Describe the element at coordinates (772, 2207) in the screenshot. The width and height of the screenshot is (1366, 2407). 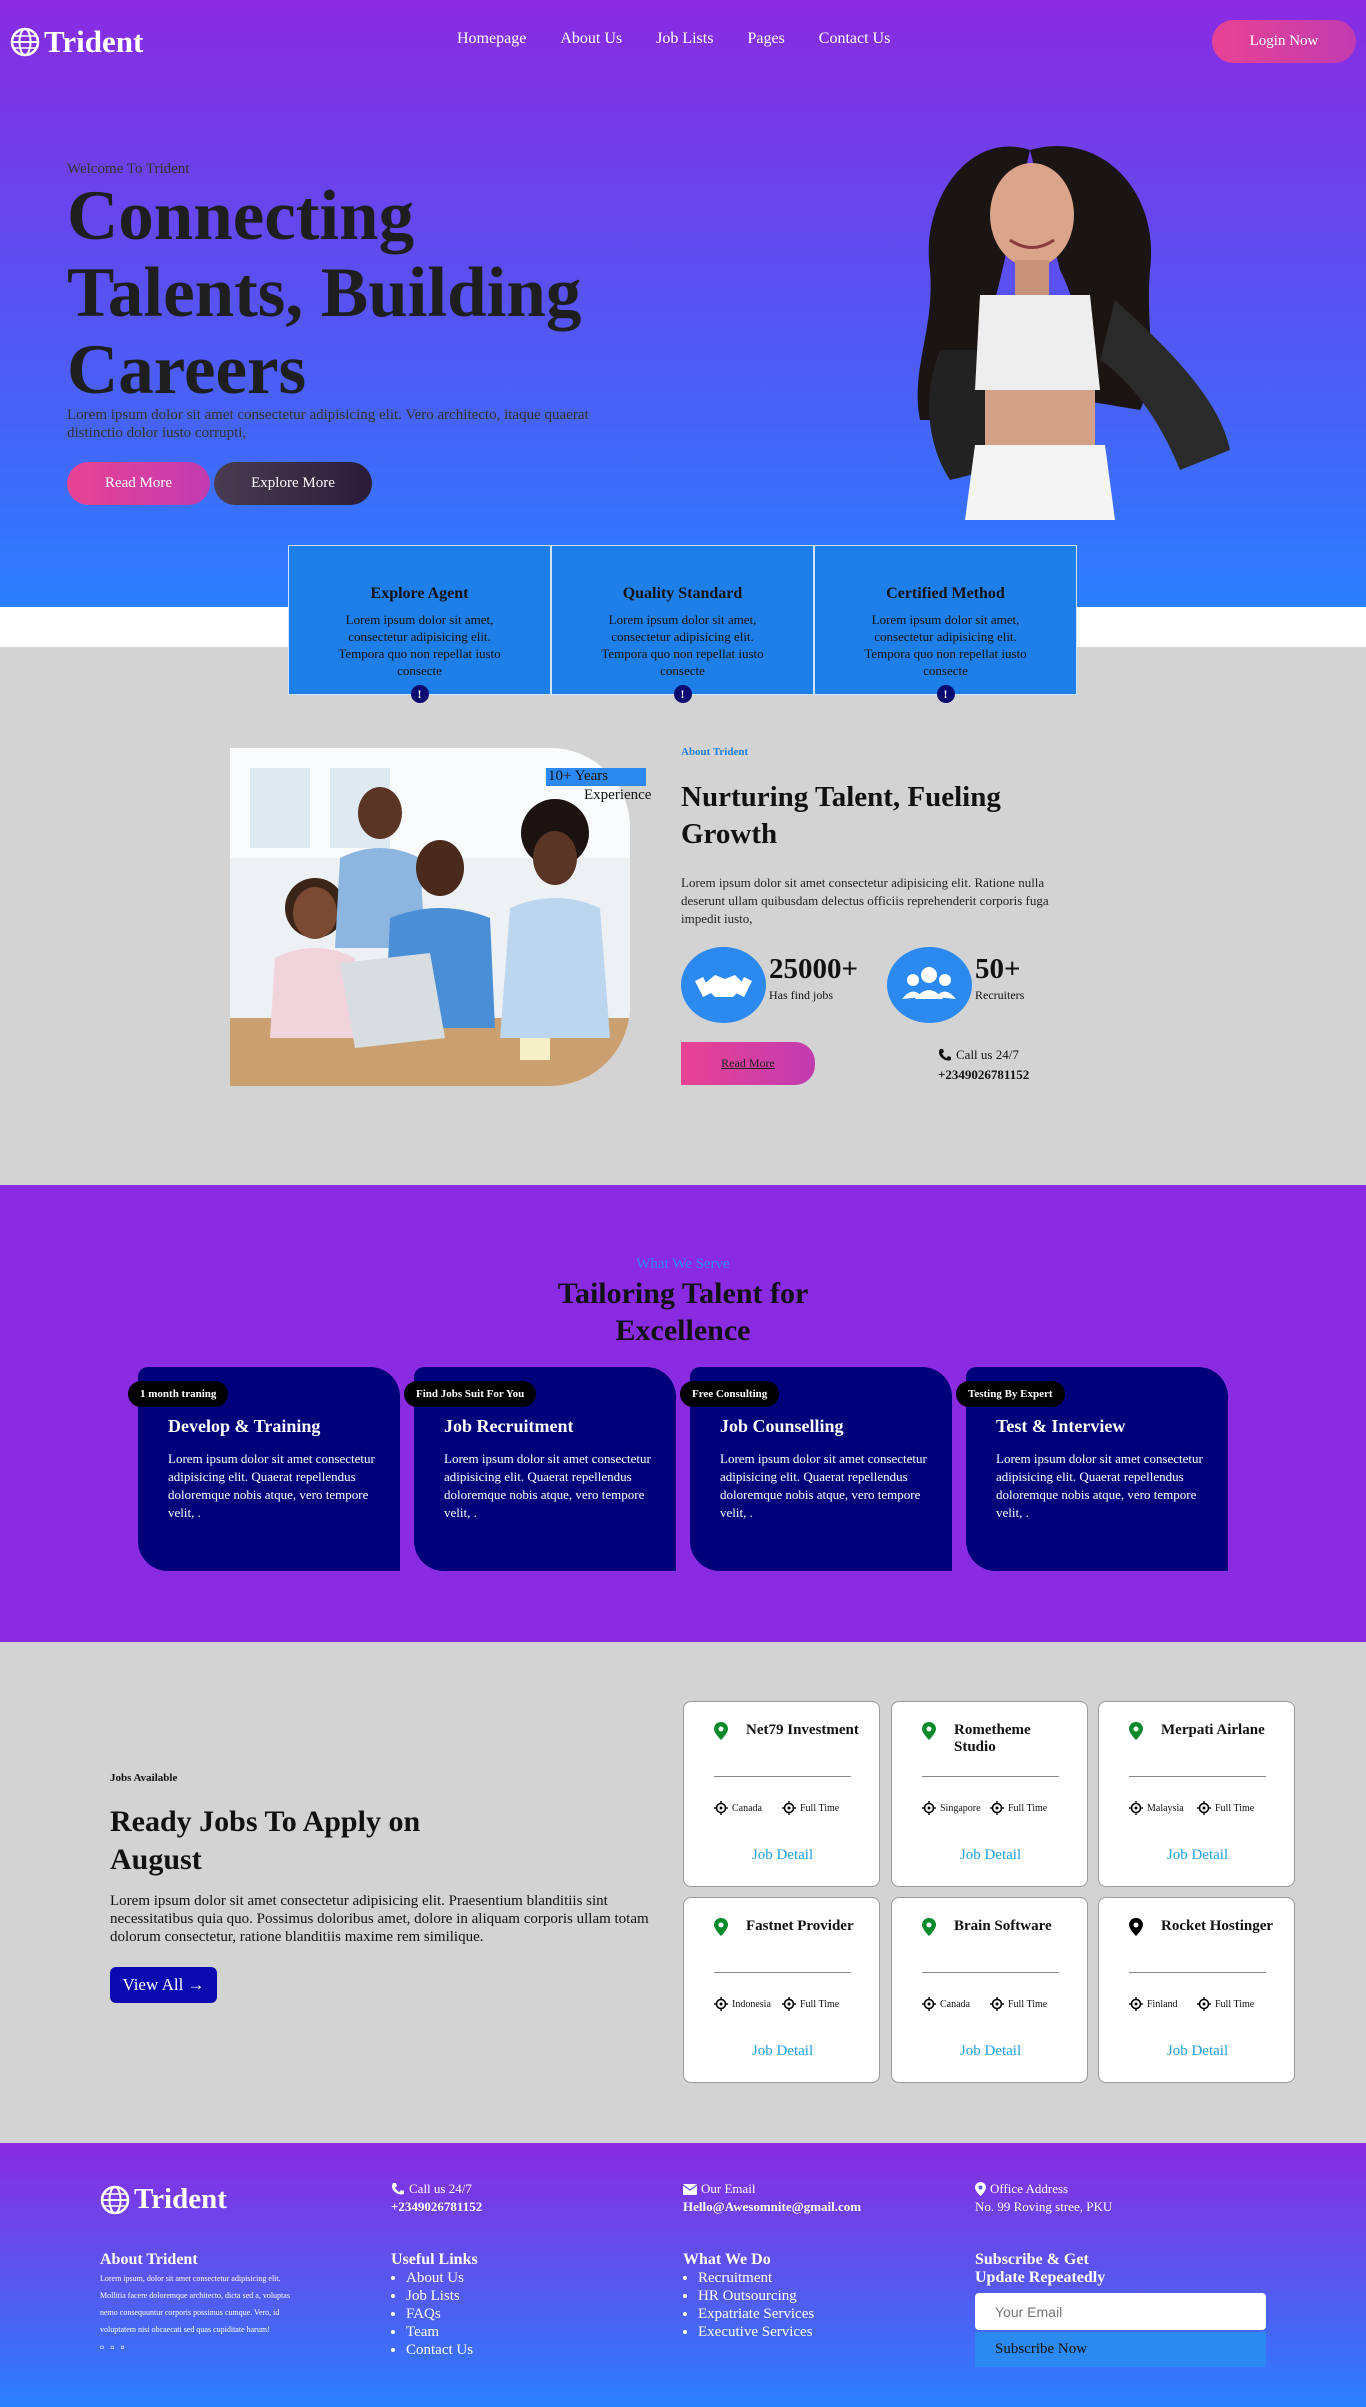
I see `footer-email-address: Hello@Awesomnite@gmail.com` at that location.